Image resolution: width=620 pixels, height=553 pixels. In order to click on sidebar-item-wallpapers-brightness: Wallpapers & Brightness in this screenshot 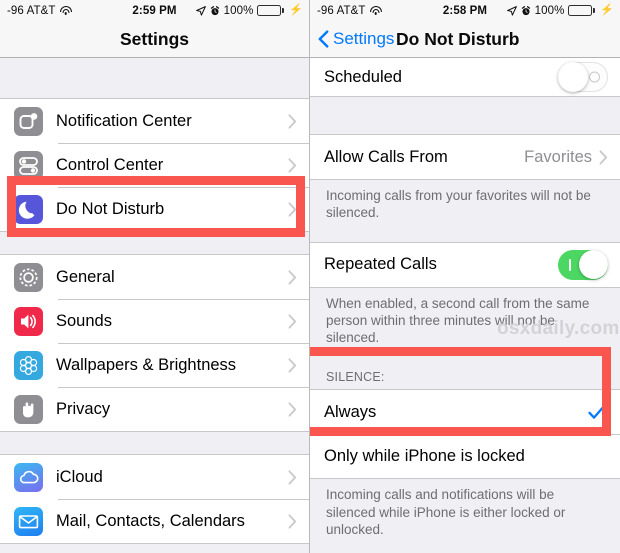, I will do `click(154, 365)`.